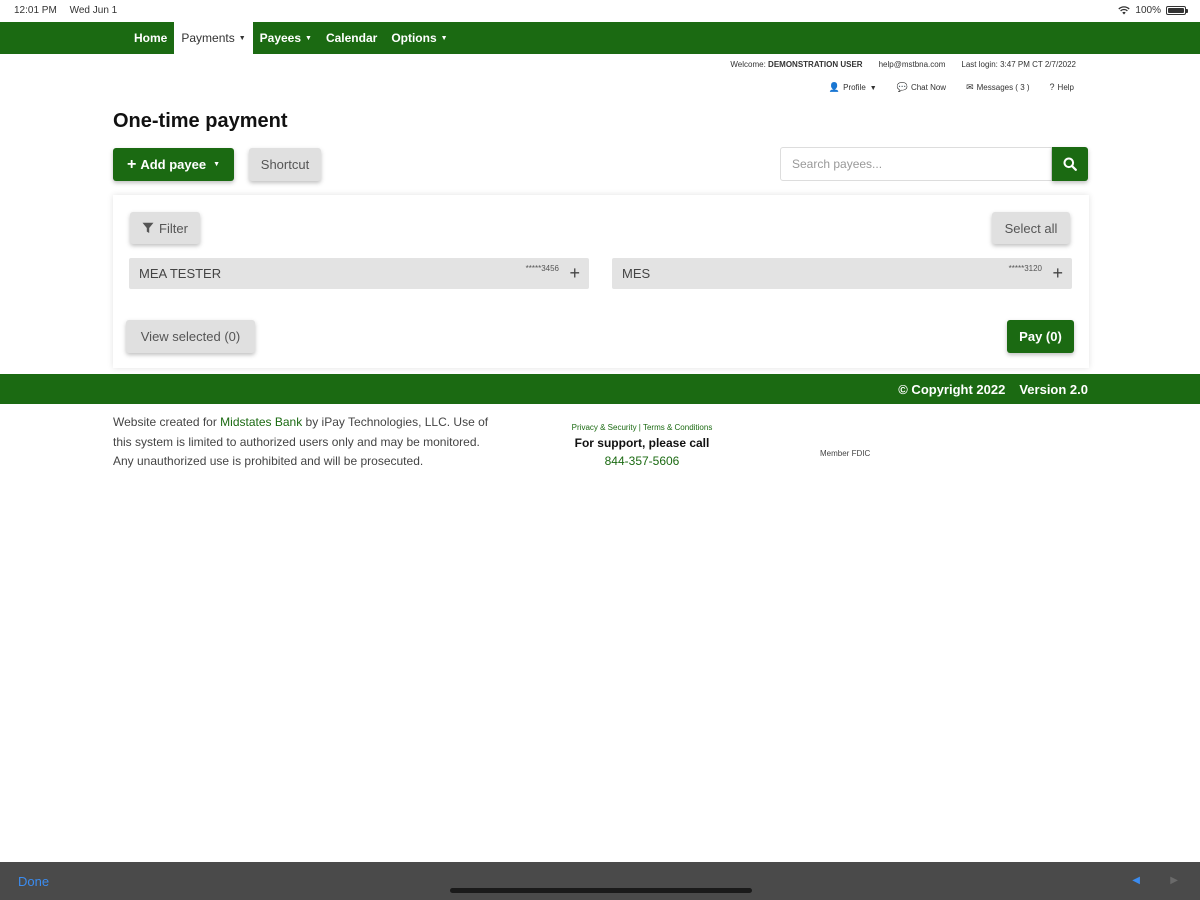 This screenshot has width=1200, height=900. What do you see at coordinates (642, 427) in the screenshot?
I see `policy-links: Privacy & Security | Terms & Conditions` at bounding box center [642, 427].